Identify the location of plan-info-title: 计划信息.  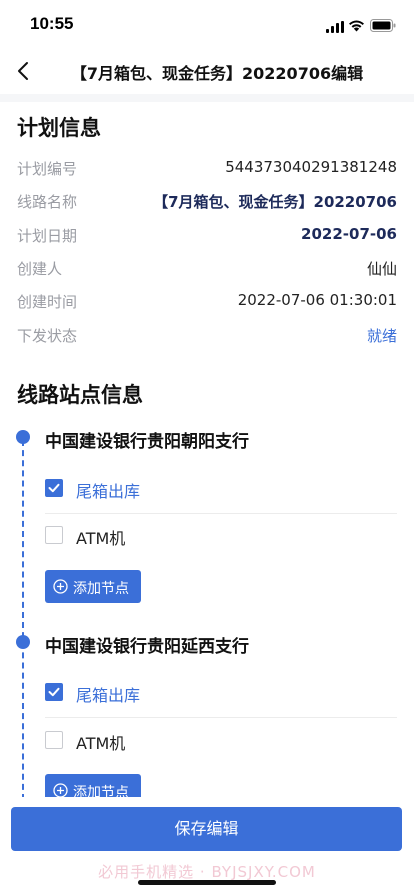
(59, 128).